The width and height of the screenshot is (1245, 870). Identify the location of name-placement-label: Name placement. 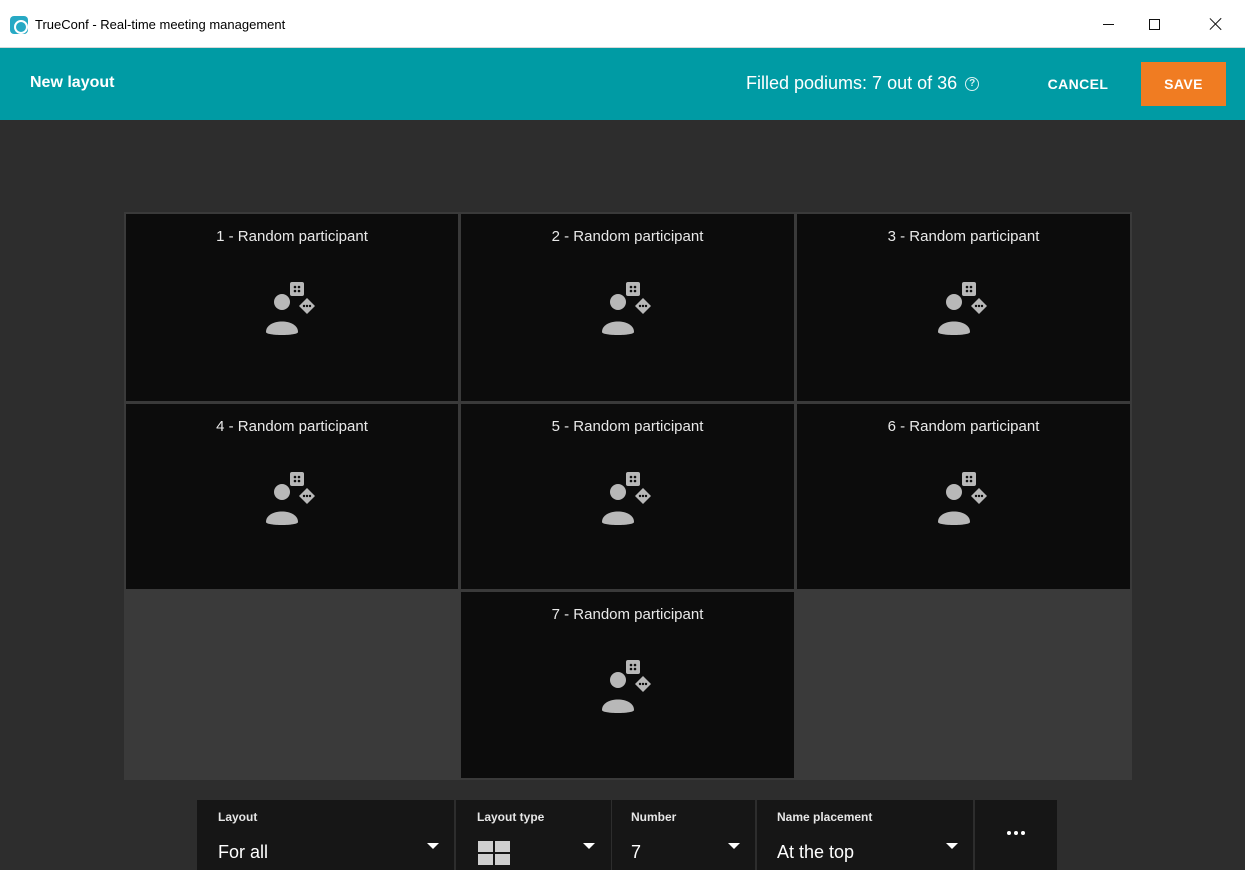
(825, 817).